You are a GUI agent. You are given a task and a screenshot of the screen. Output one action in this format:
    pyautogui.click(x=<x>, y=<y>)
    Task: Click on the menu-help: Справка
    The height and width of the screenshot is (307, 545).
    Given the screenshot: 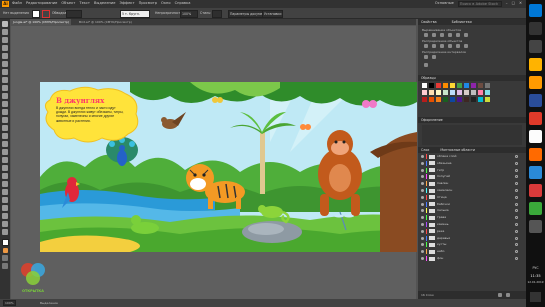 What is the action you would take?
    pyautogui.click(x=183, y=3)
    